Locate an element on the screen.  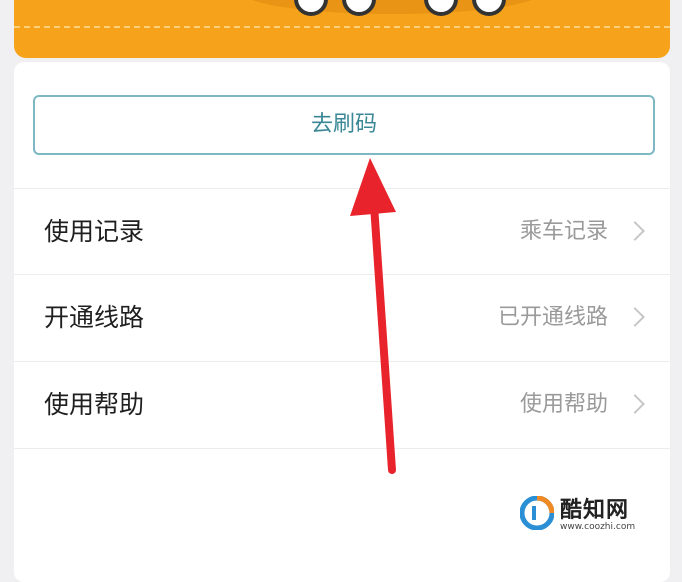
watermark-title: 酷知网 is located at coordinates (595, 510).